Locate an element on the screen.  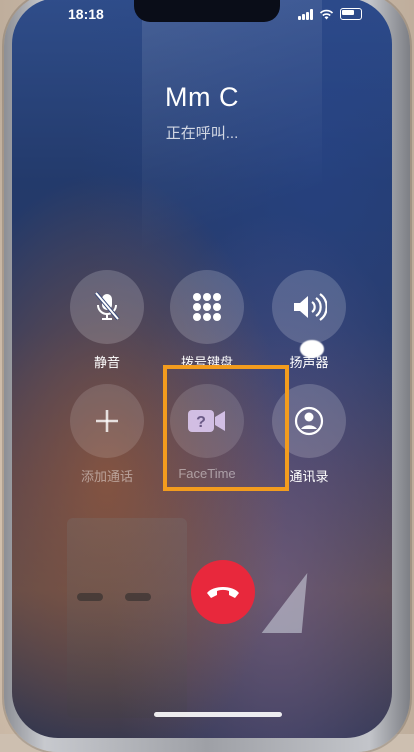
dynamic-island is located at coordinates (207, 11).